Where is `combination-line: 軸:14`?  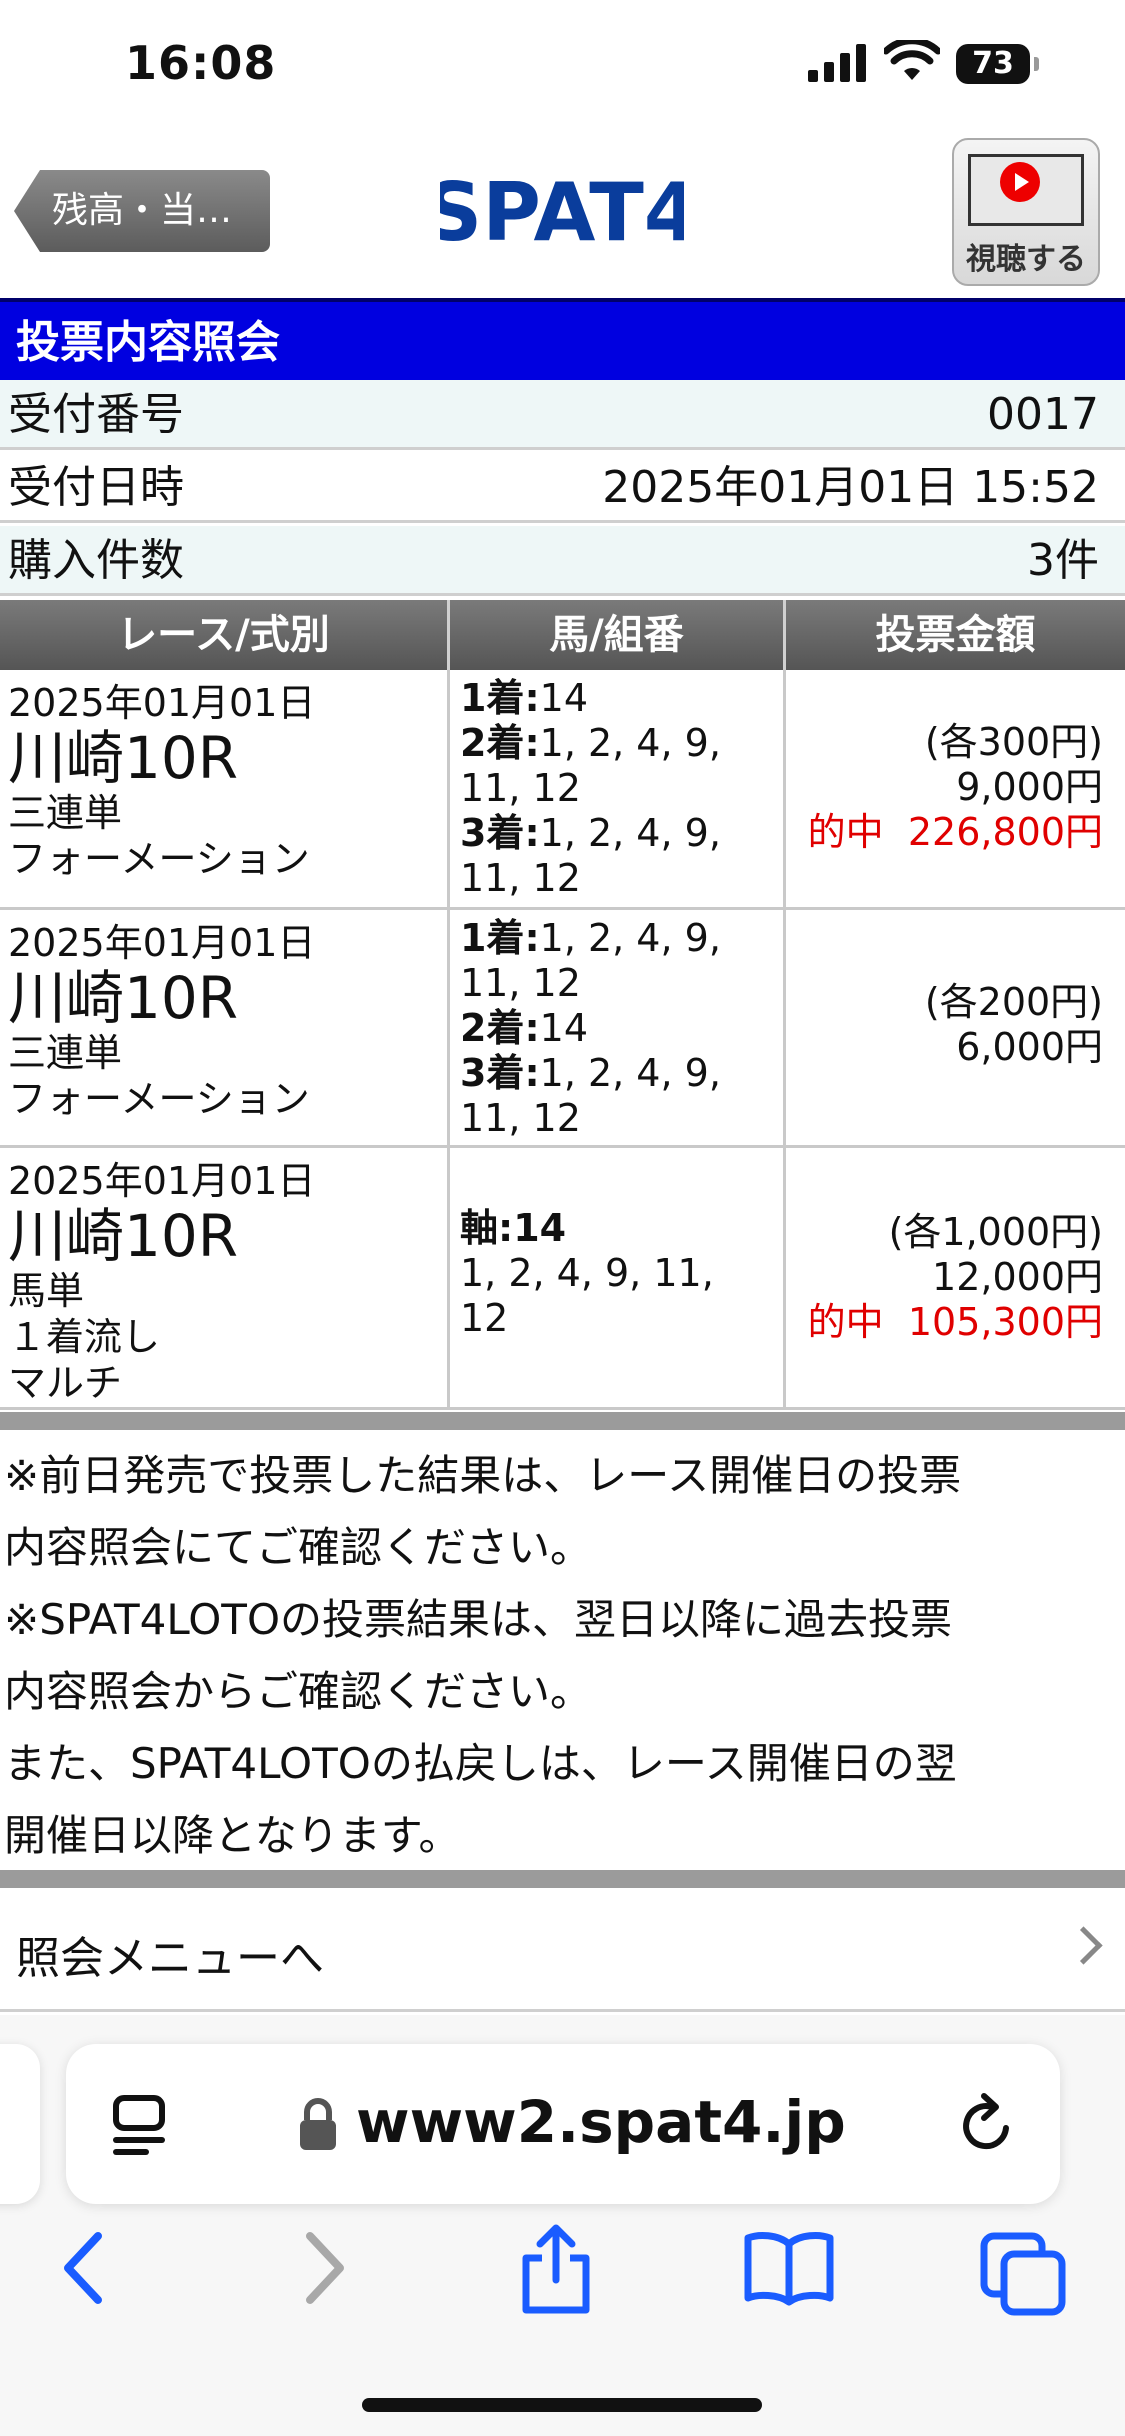 combination-line: 軸:14 is located at coordinates (513, 1228).